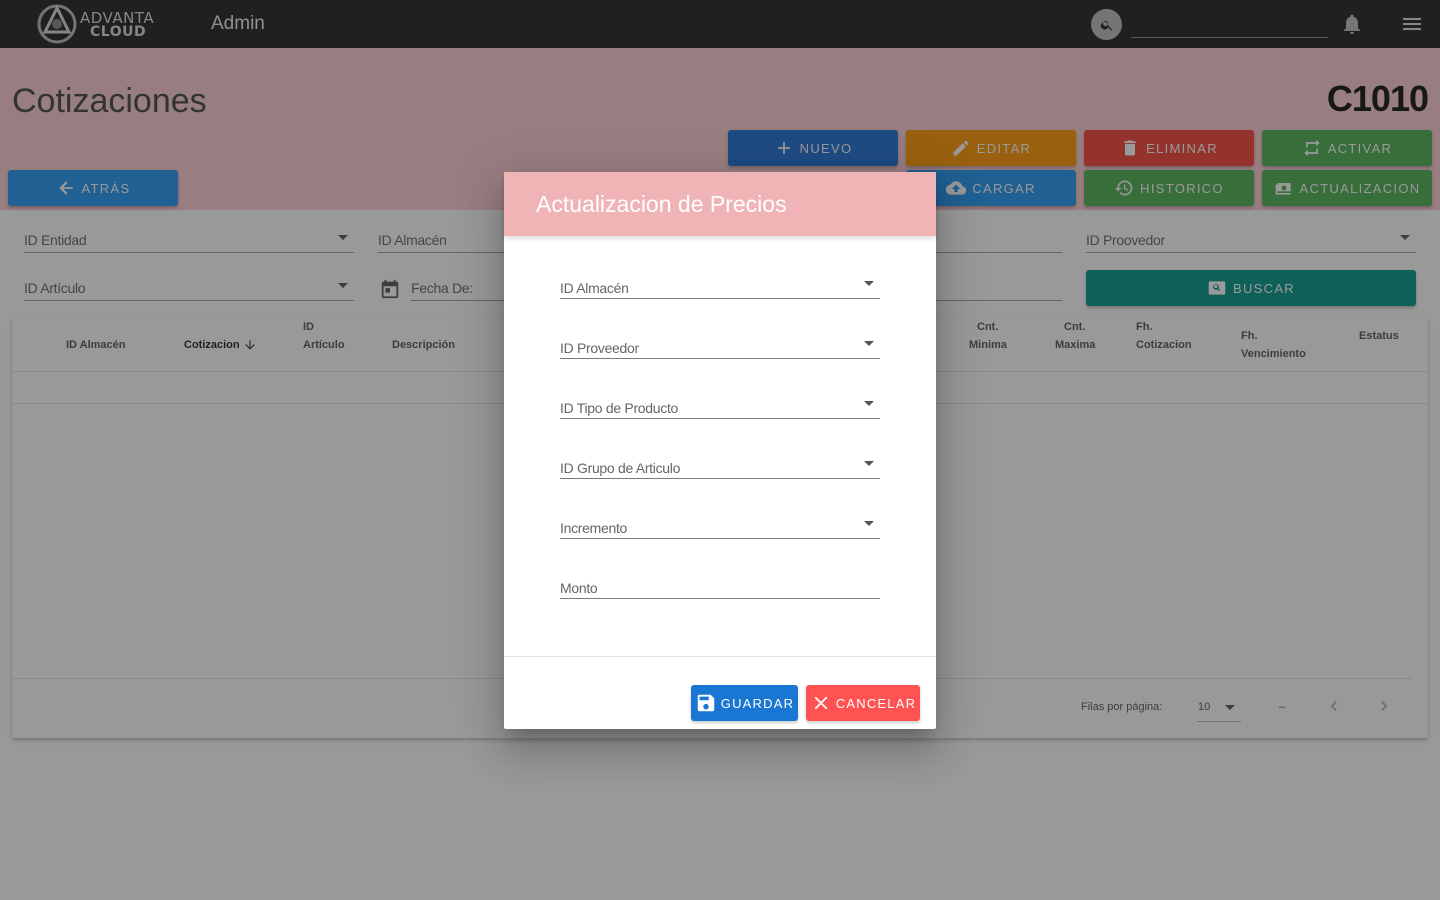 The width and height of the screenshot is (1440, 900). What do you see at coordinates (821, 703) in the screenshot?
I see `close-icon` at bounding box center [821, 703].